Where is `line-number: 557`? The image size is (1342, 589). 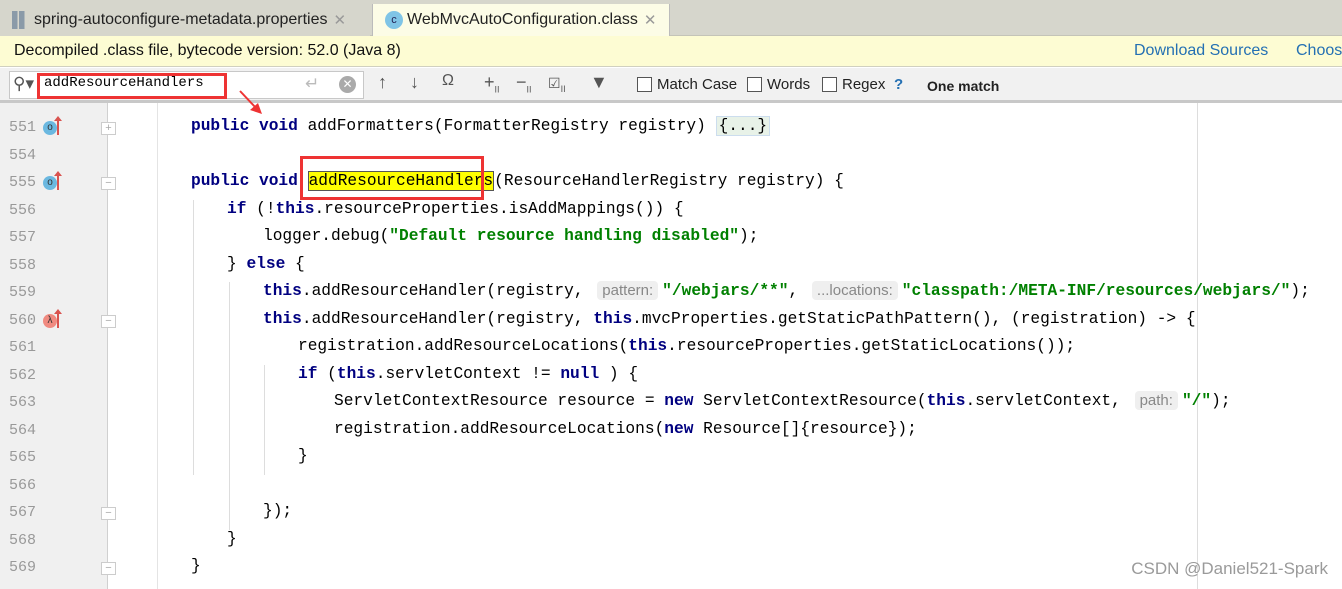
line-number: 557 is located at coordinates (22, 237).